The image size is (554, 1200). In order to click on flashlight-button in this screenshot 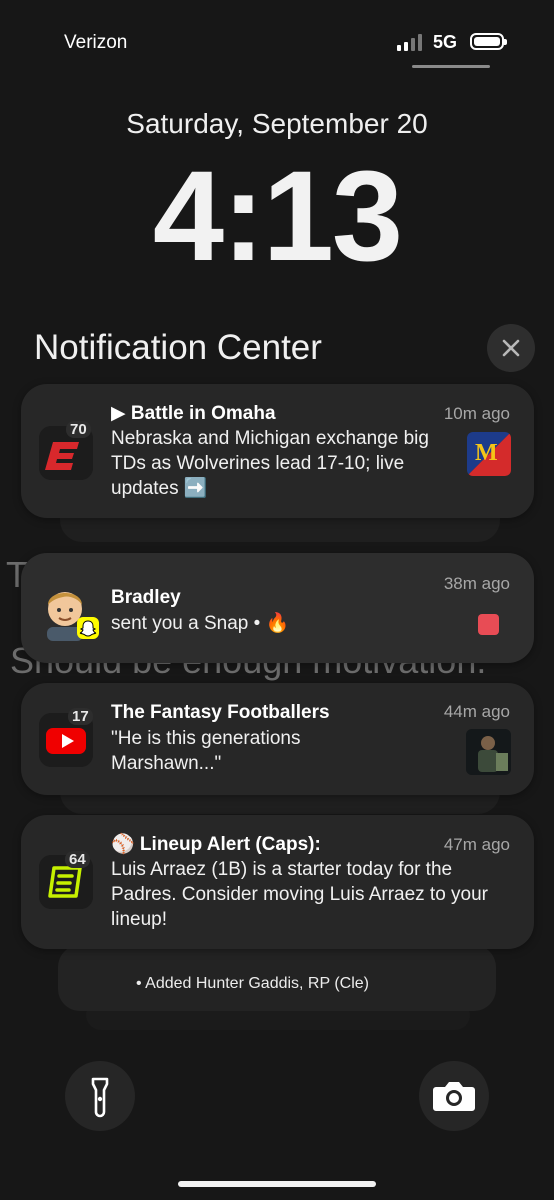, I will do `click(100, 1096)`.